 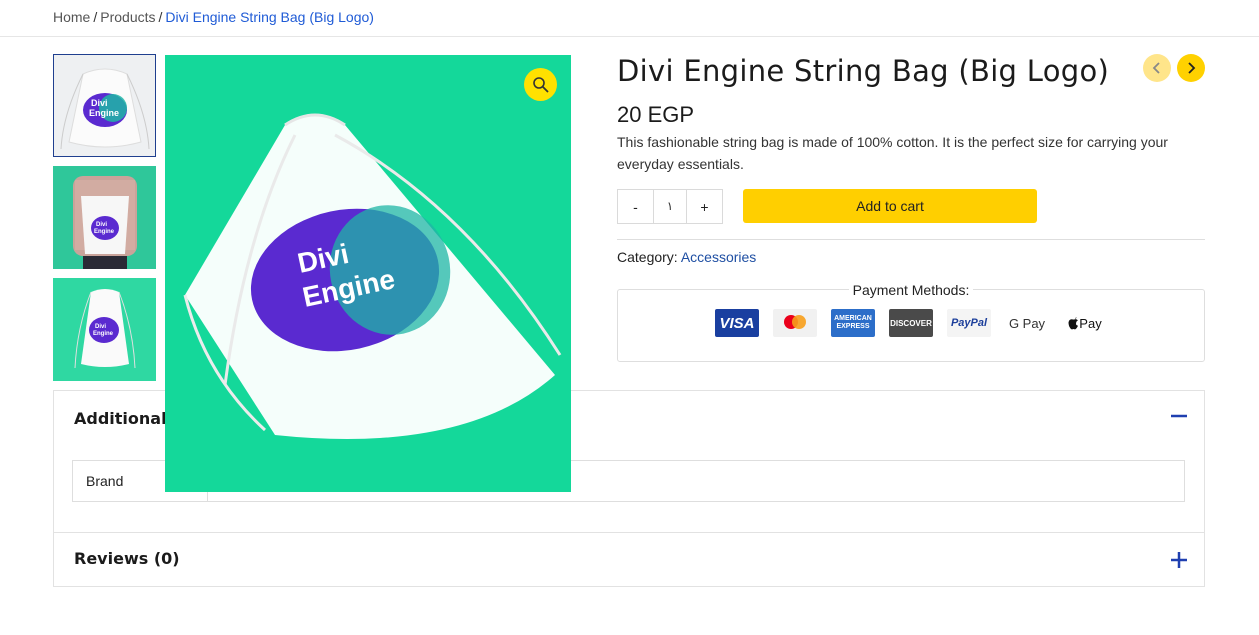 I want to click on thumbnail-bag-front: Divi Engine, so click(x=104, y=105).